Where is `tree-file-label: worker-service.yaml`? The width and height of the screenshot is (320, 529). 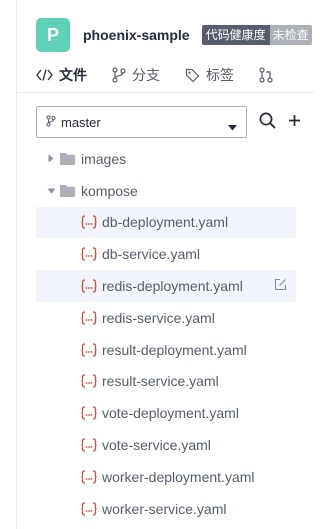 tree-file-label: worker-service.yaml is located at coordinates (164, 508).